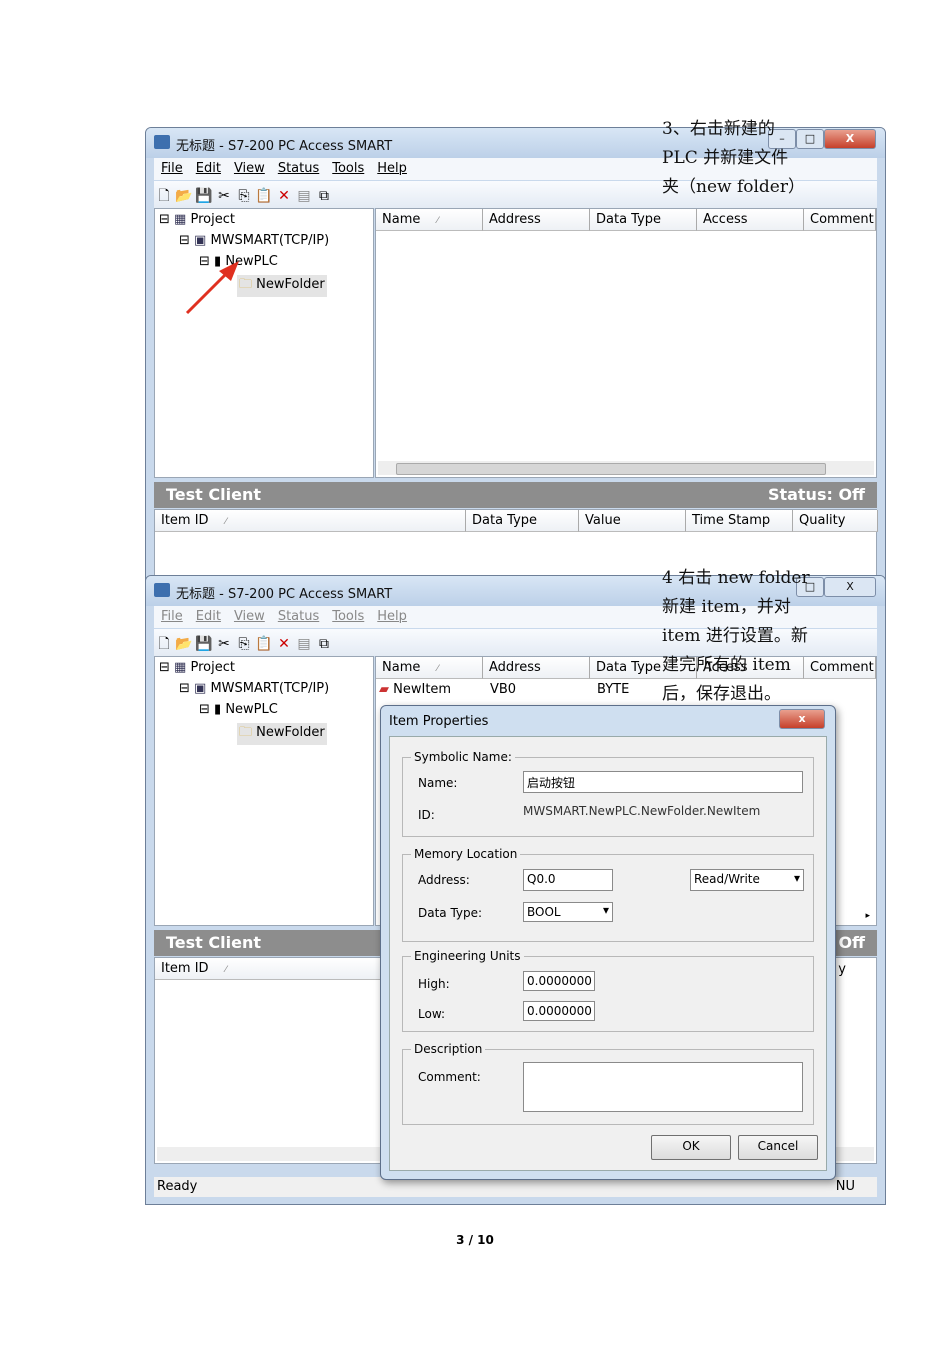  I want to click on tree-plc: ⊟ ▮ NewPLC, so click(238, 709).